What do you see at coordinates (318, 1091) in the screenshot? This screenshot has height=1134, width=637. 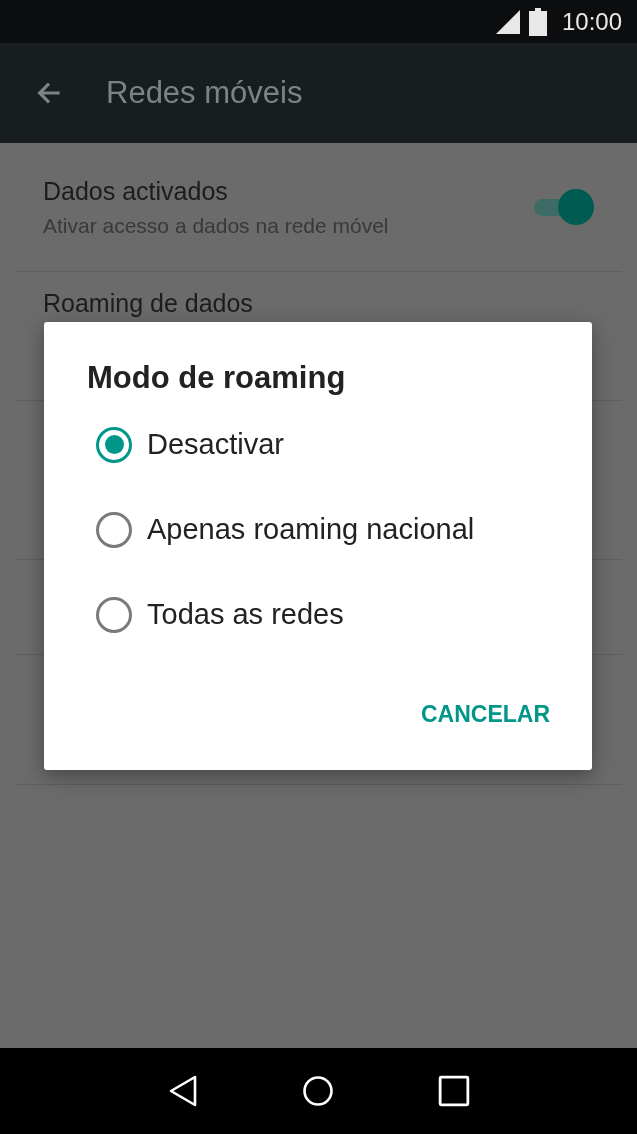 I see `home-circle-icon` at bounding box center [318, 1091].